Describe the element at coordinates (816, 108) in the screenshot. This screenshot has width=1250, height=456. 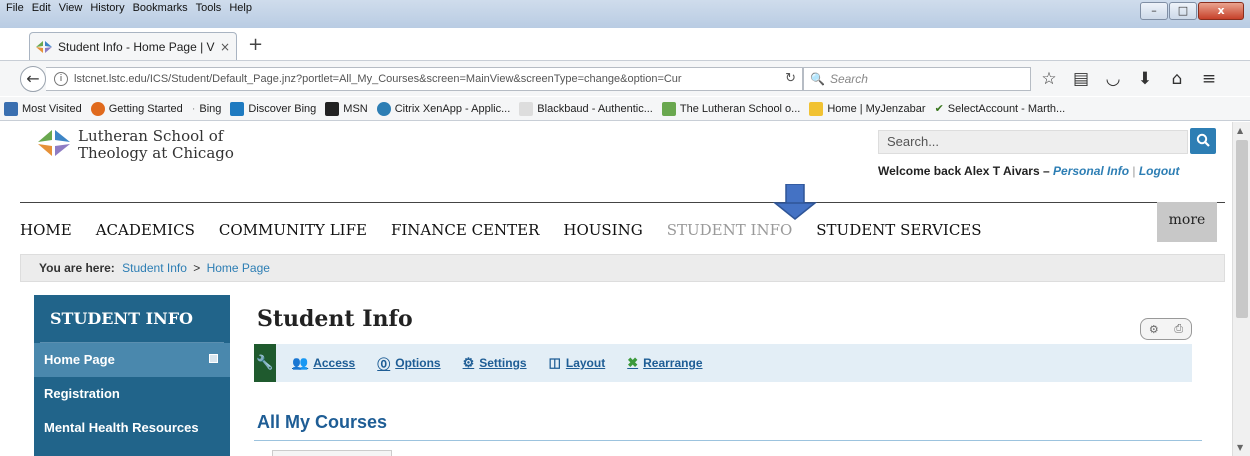
I see `jenzabar-icon` at that location.